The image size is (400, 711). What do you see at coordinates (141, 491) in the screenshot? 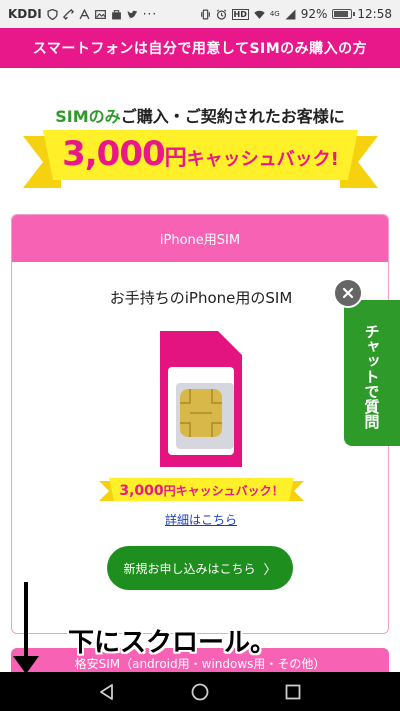
I see `card-cashback-amount: 3,000` at bounding box center [141, 491].